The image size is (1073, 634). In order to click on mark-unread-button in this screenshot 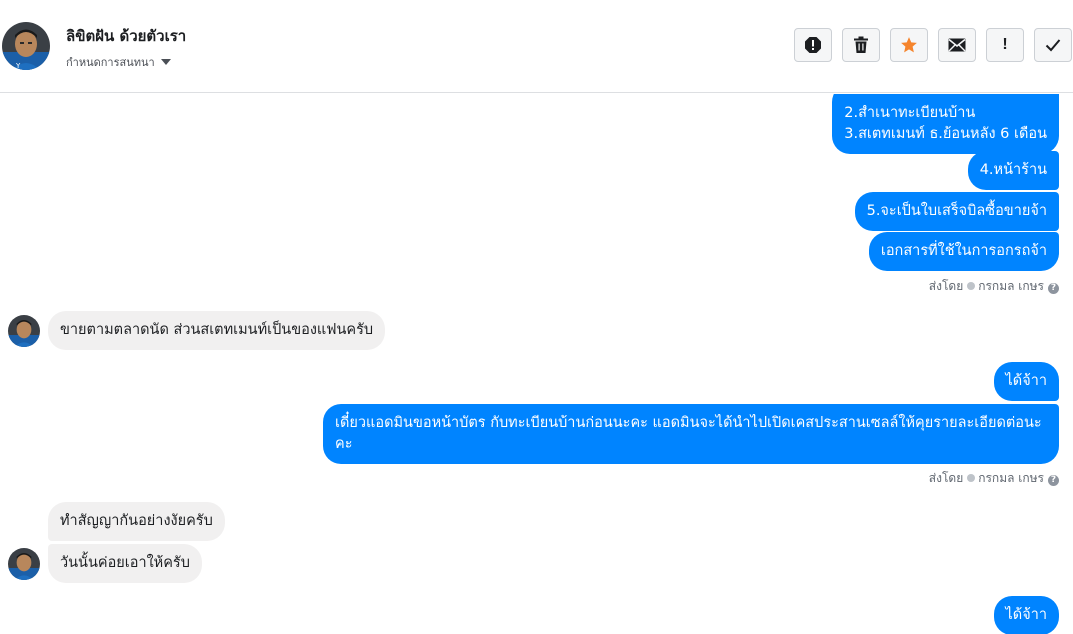, I will do `click(957, 45)`.